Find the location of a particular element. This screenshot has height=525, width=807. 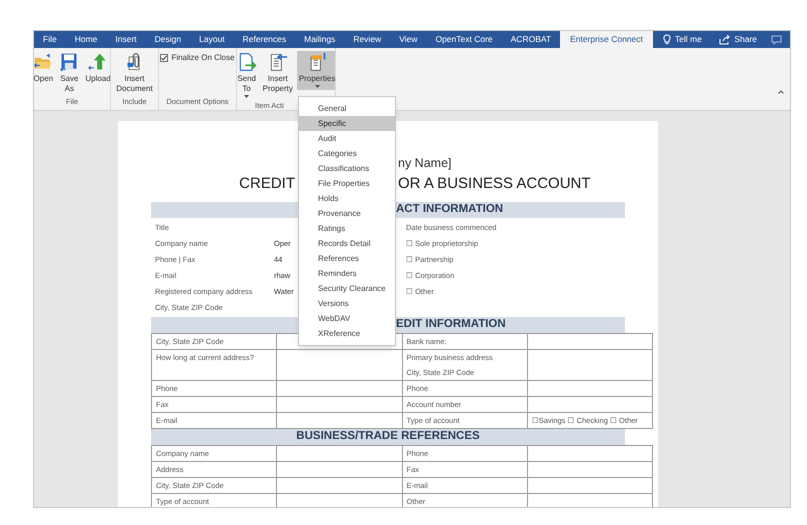

collapse-icon is located at coordinates (781, 92).